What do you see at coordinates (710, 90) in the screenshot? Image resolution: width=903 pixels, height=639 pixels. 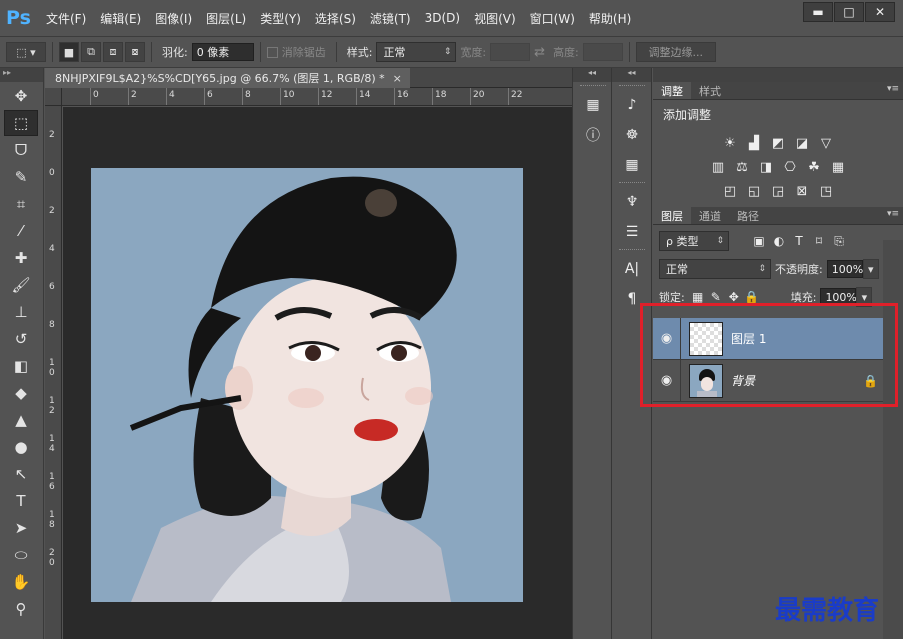 I see `tab-styles: 样式` at bounding box center [710, 90].